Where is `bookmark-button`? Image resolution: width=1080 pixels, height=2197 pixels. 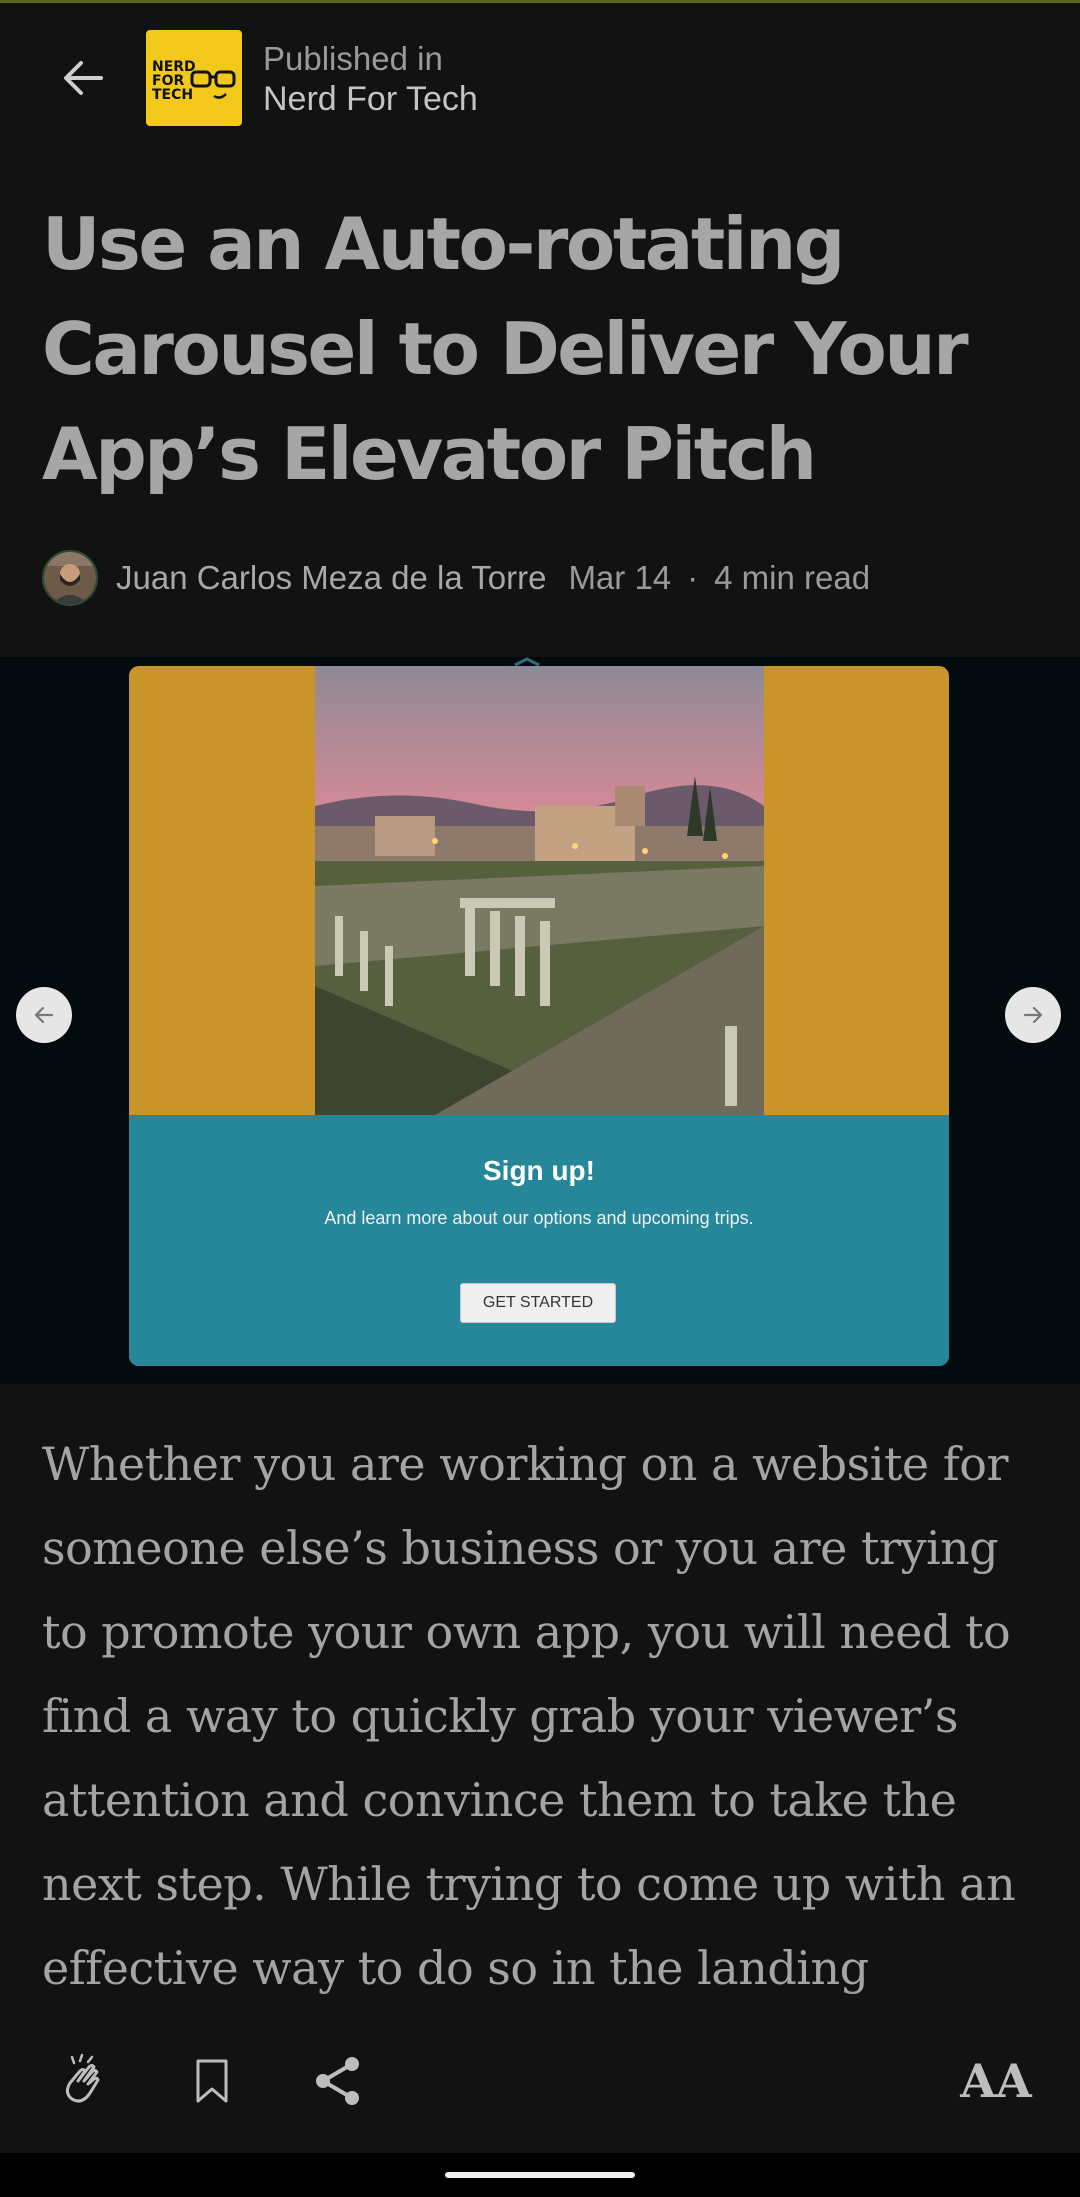
bookmark-button is located at coordinates (212, 2081).